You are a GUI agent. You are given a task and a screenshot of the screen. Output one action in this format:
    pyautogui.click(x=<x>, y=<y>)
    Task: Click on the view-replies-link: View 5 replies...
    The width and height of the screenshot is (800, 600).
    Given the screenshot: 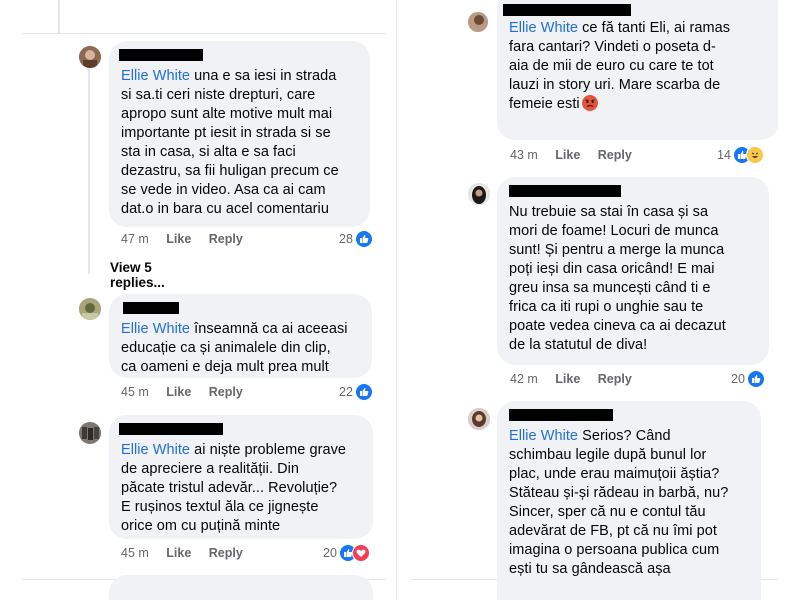 What is the action you would take?
    pyautogui.click(x=137, y=275)
    